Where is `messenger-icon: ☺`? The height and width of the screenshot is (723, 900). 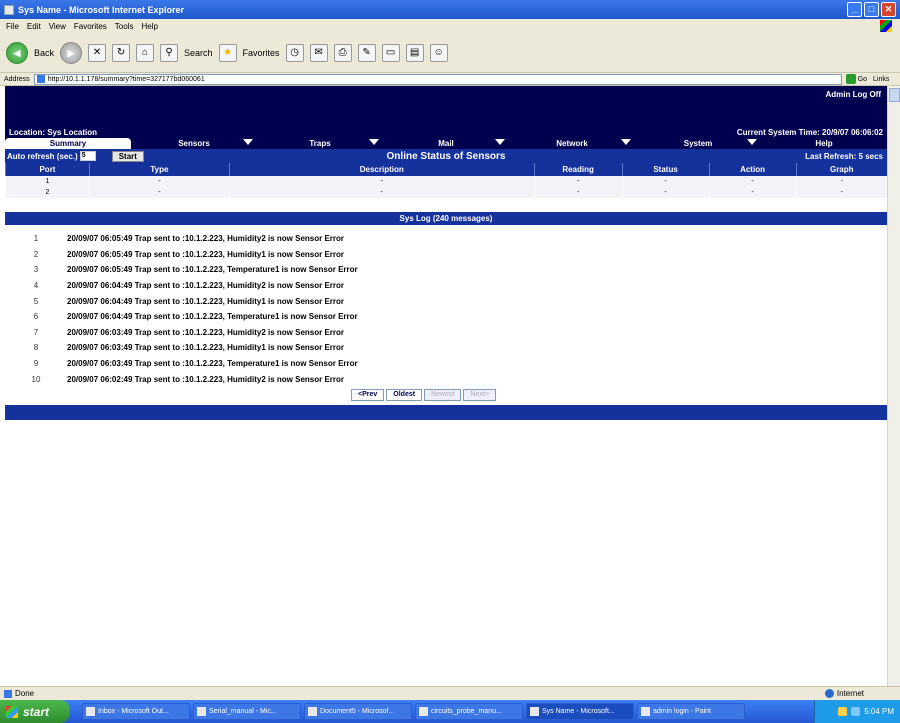
messenger-icon: ☺ is located at coordinates (438, 52).